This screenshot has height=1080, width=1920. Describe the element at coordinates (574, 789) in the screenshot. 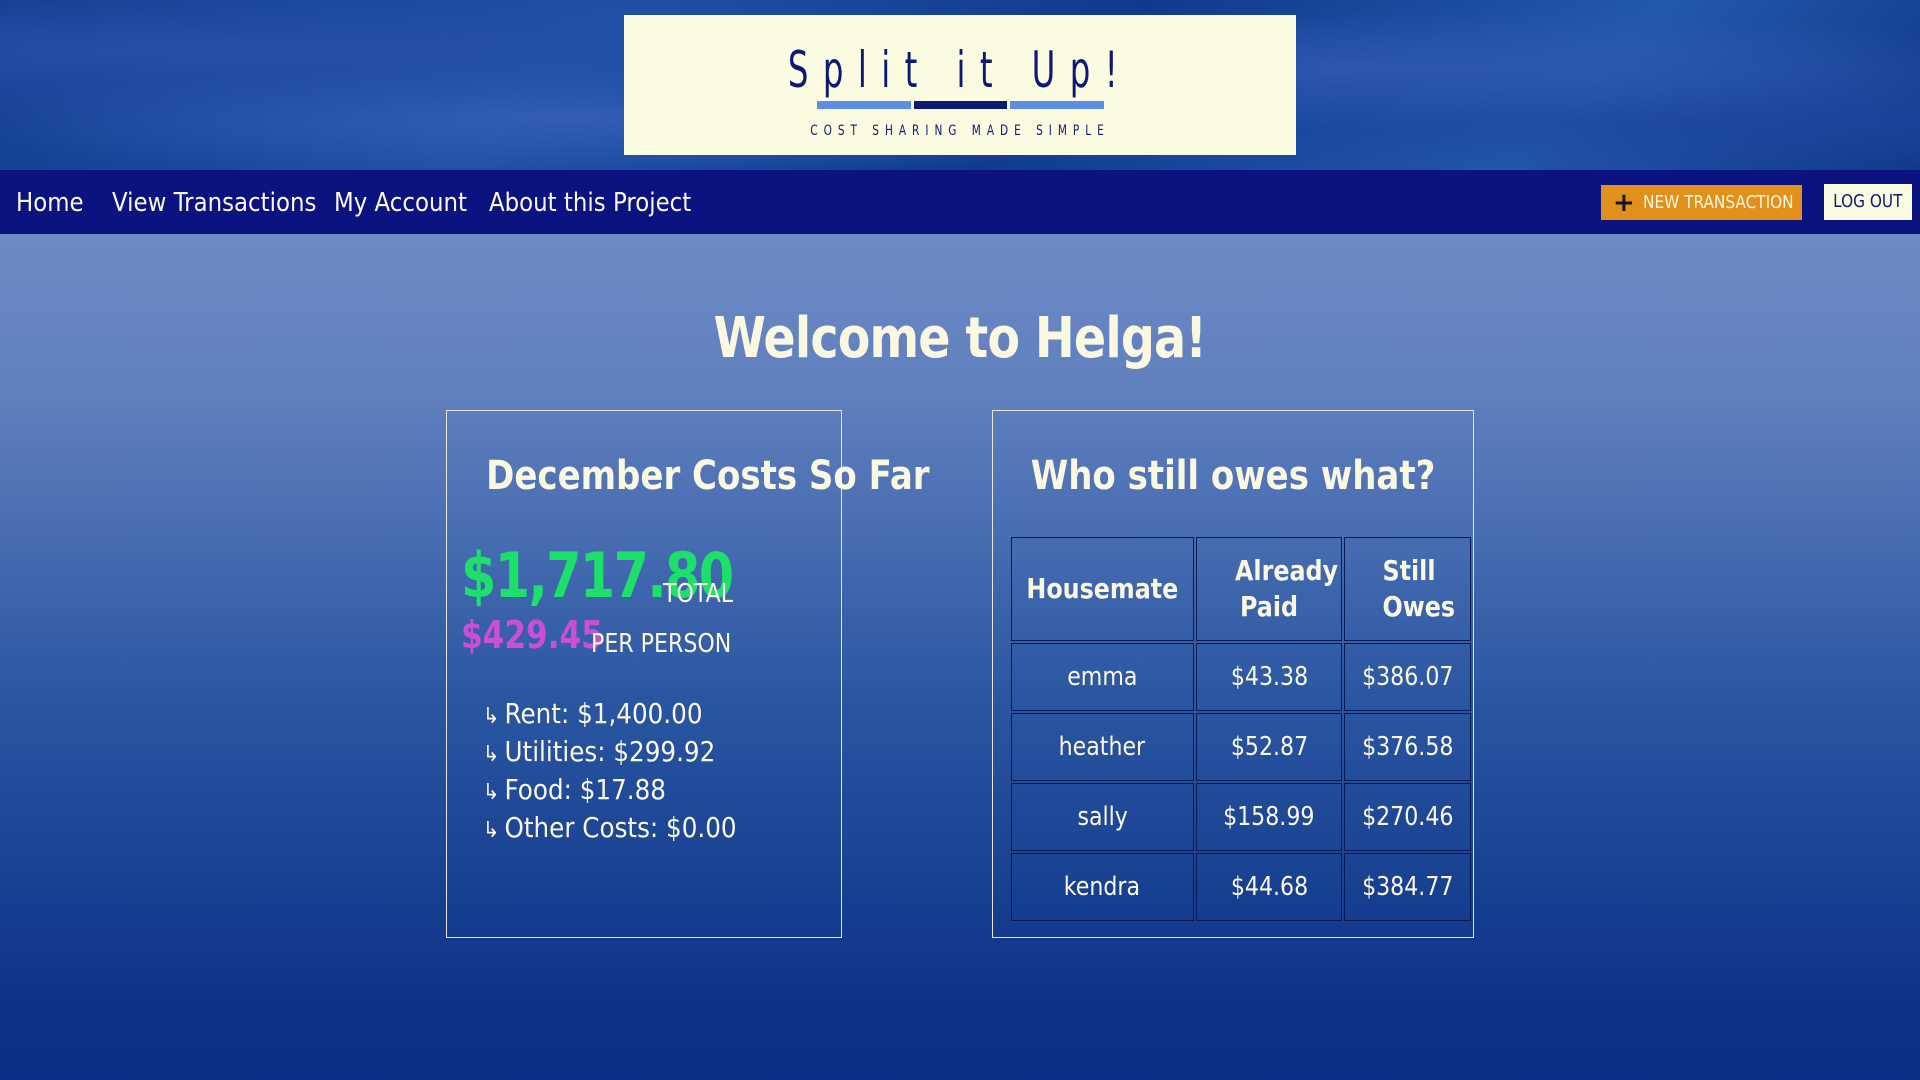

I see `breakdown-item-food: ↳ Food: $17.88` at that location.